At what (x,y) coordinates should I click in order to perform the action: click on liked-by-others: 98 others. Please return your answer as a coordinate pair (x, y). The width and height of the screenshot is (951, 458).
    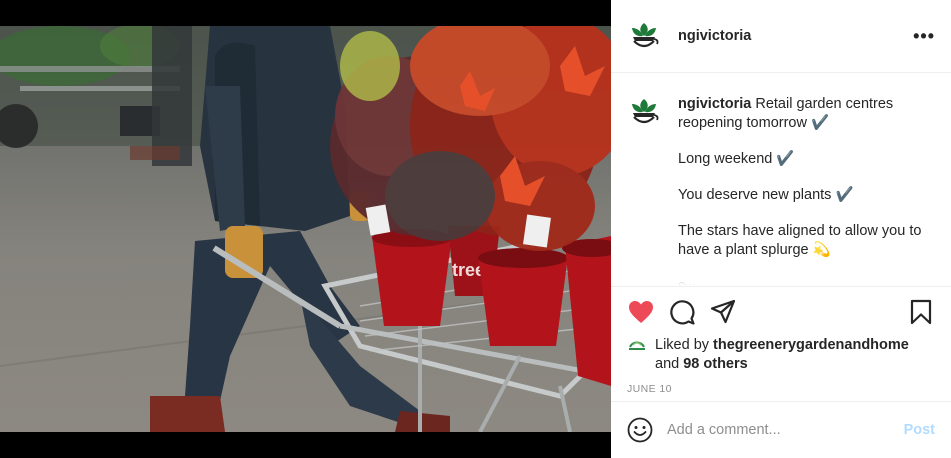
    Looking at the image, I should click on (715, 364).